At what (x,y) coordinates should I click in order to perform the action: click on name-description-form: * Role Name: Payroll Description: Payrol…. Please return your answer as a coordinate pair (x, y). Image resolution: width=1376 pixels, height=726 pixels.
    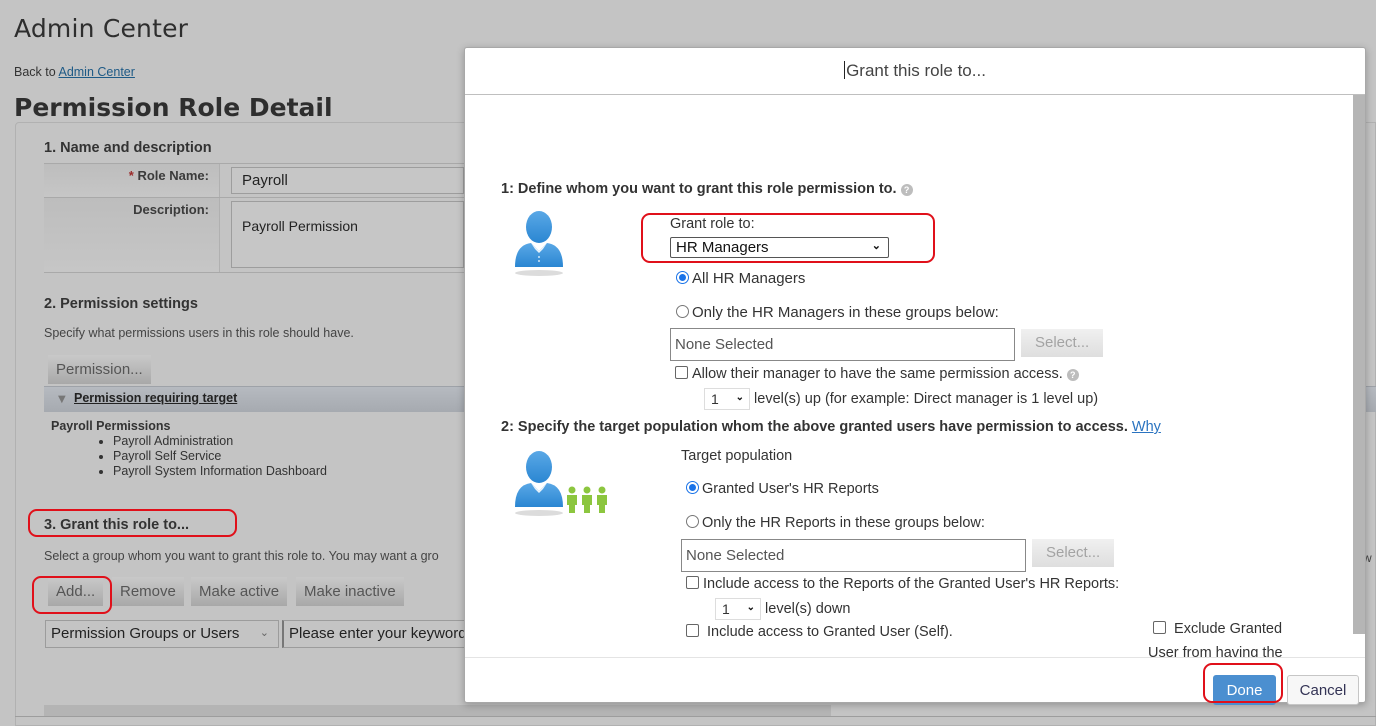
    Looking at the image, I should click on (254, 218).